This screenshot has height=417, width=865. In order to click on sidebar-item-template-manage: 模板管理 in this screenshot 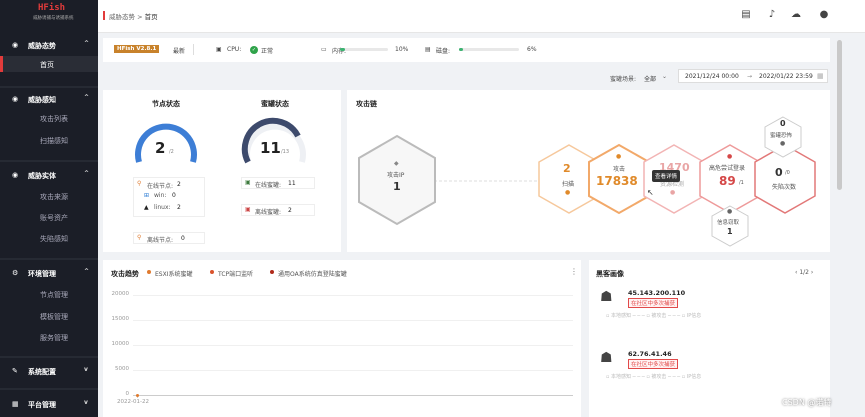, I will do `click(49, 316)`.